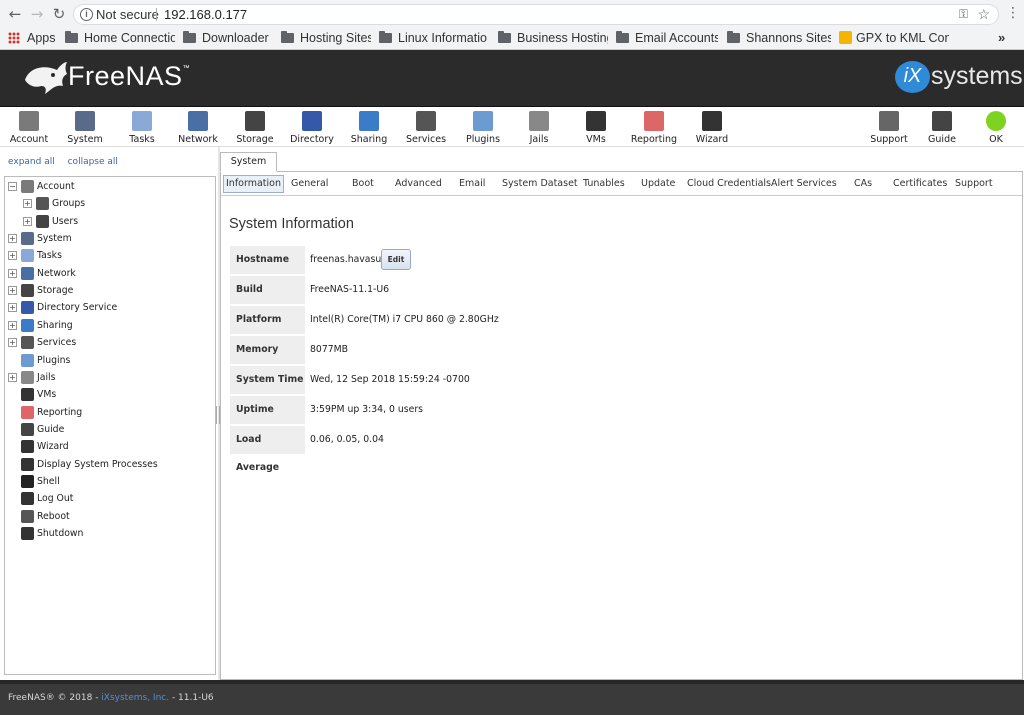 Image resolution: width=1024 pixels, height=715 pixels. I want to click on sidebar-item-shutdown: Shutdown, so click(107, 534).